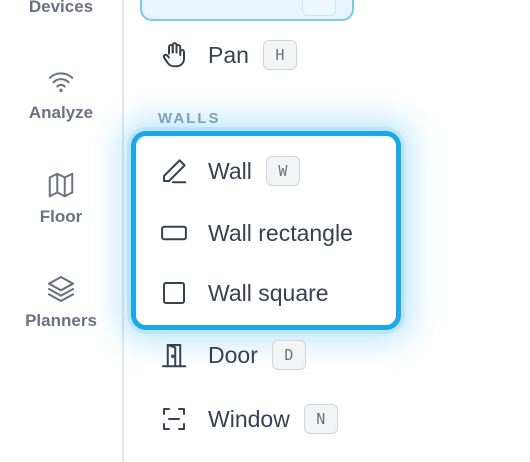 This screenshot has height=462, width=530. What do you see at coordinates (174, 55) in the screenshot?
I see `hand-icon` at bounding box center [174, 55].